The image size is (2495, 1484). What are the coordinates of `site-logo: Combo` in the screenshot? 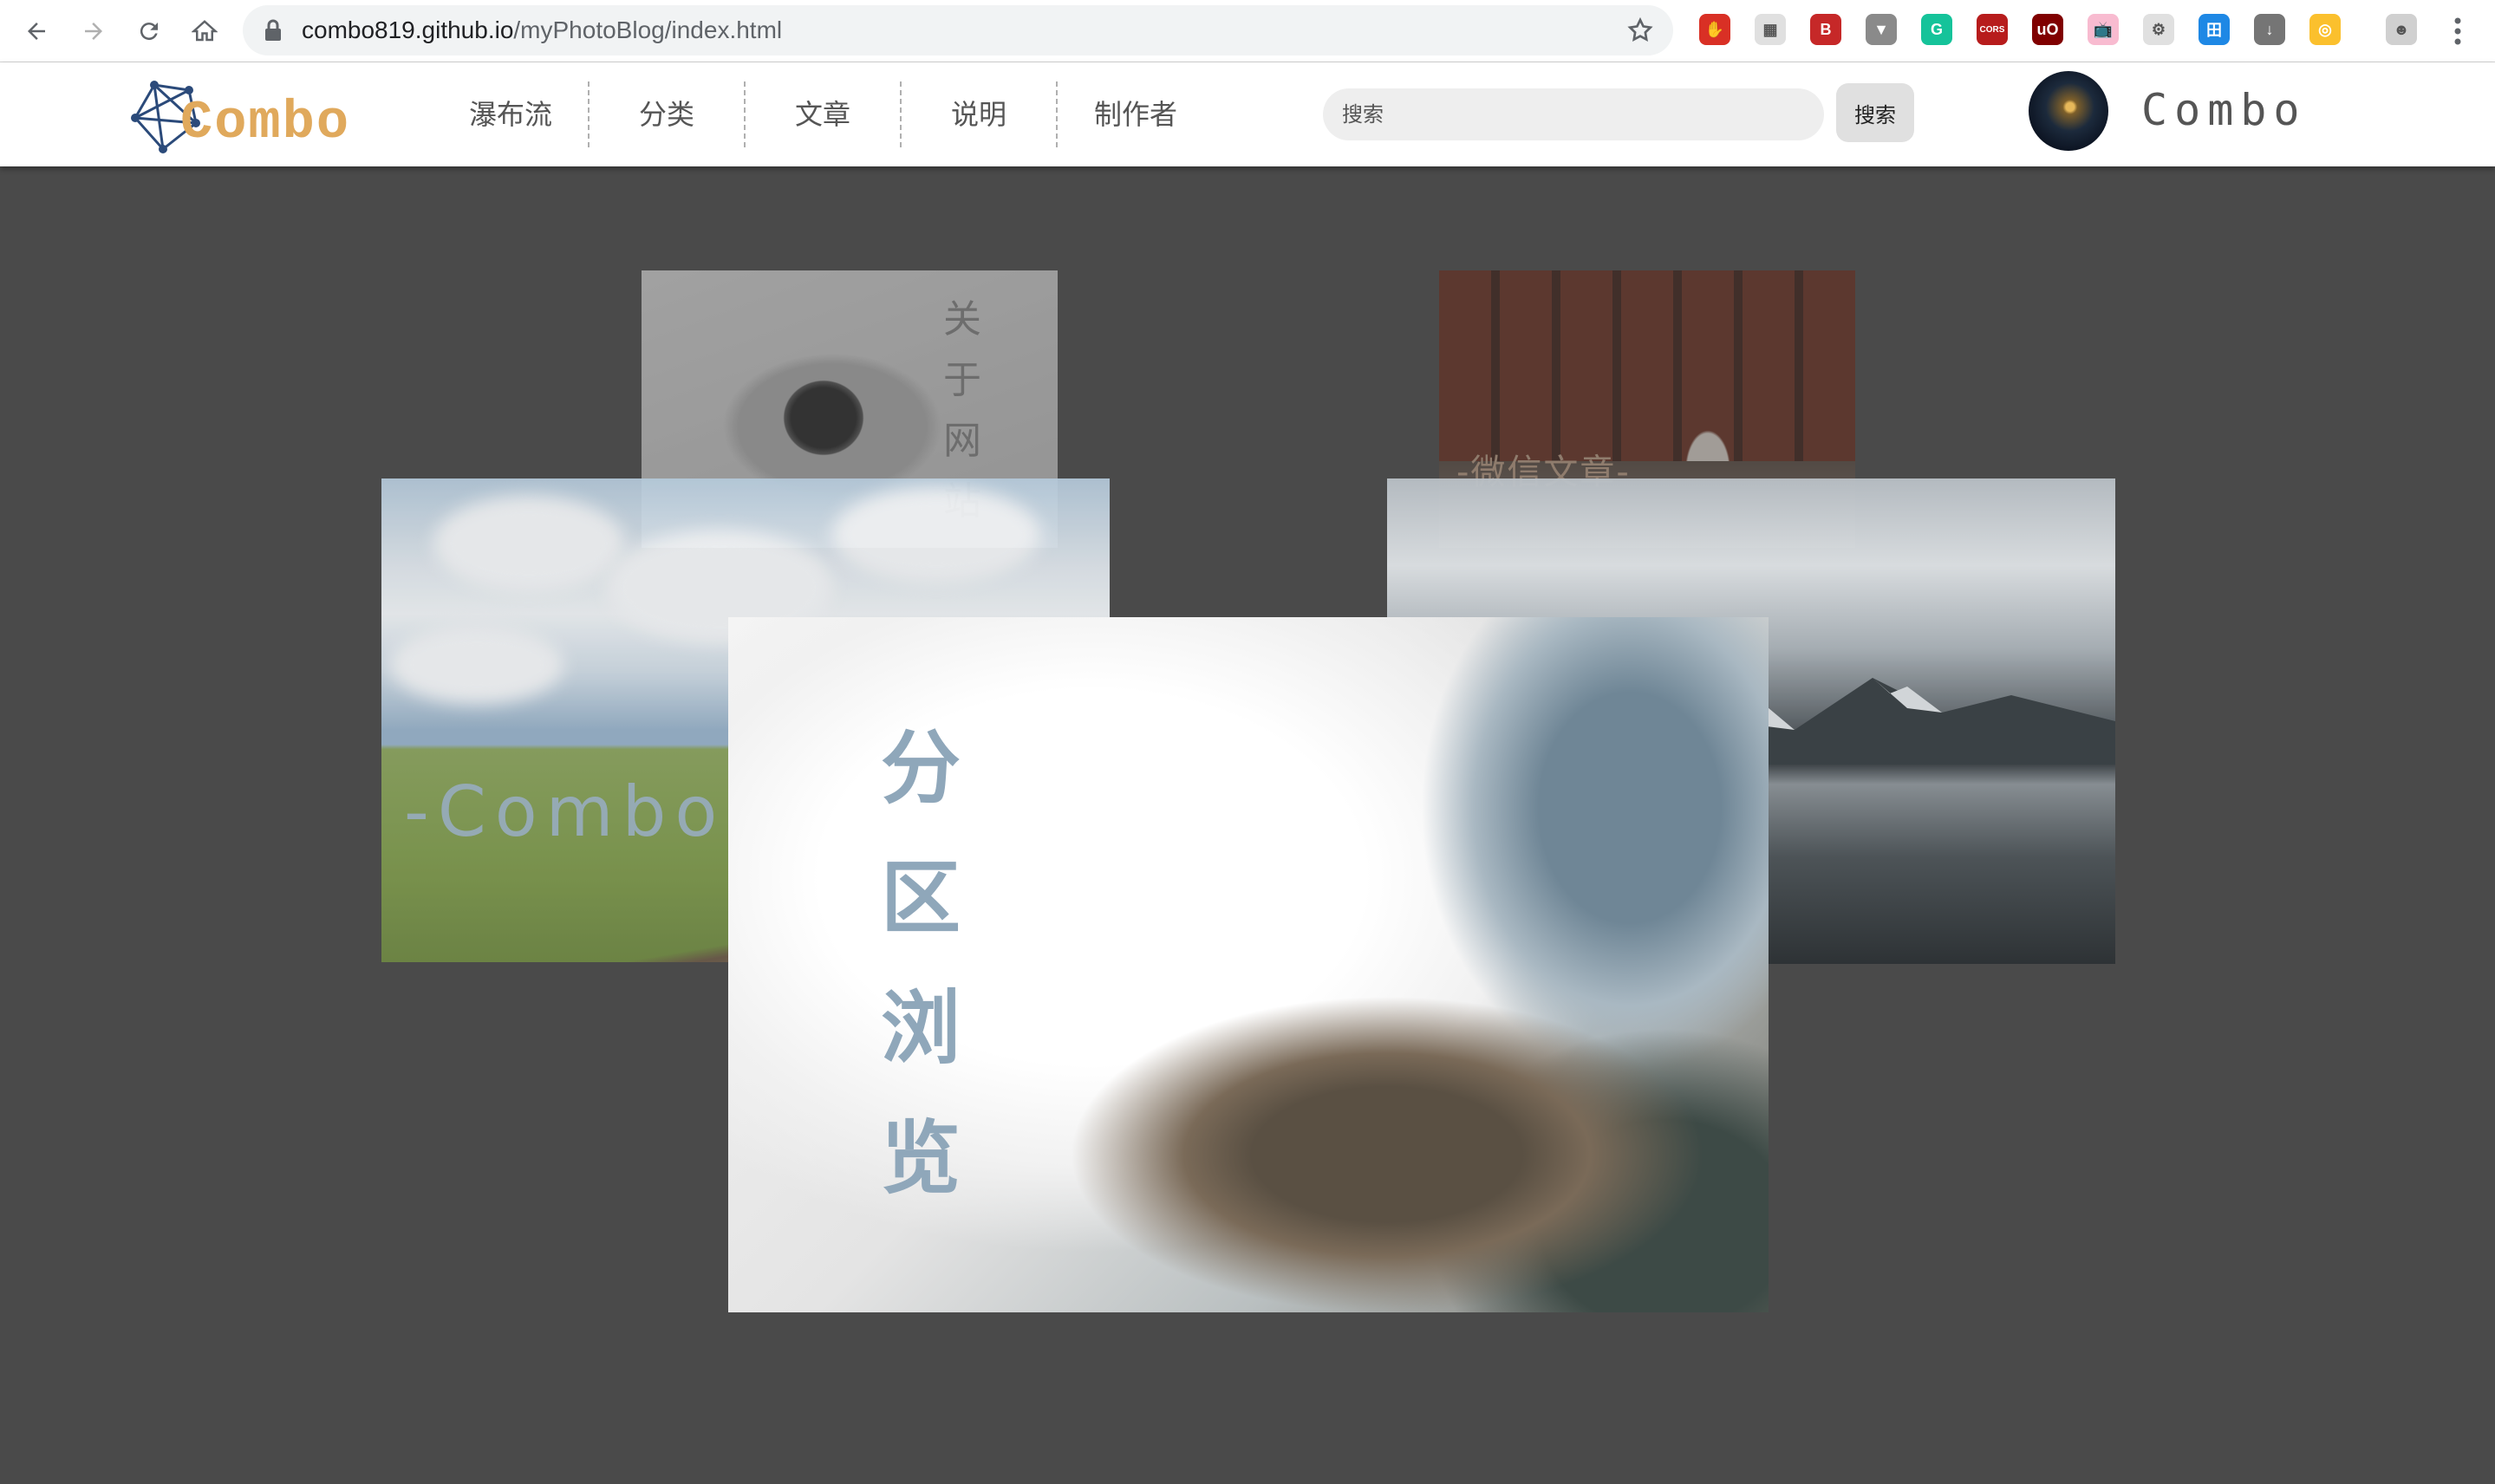 It's located at (238, 116).